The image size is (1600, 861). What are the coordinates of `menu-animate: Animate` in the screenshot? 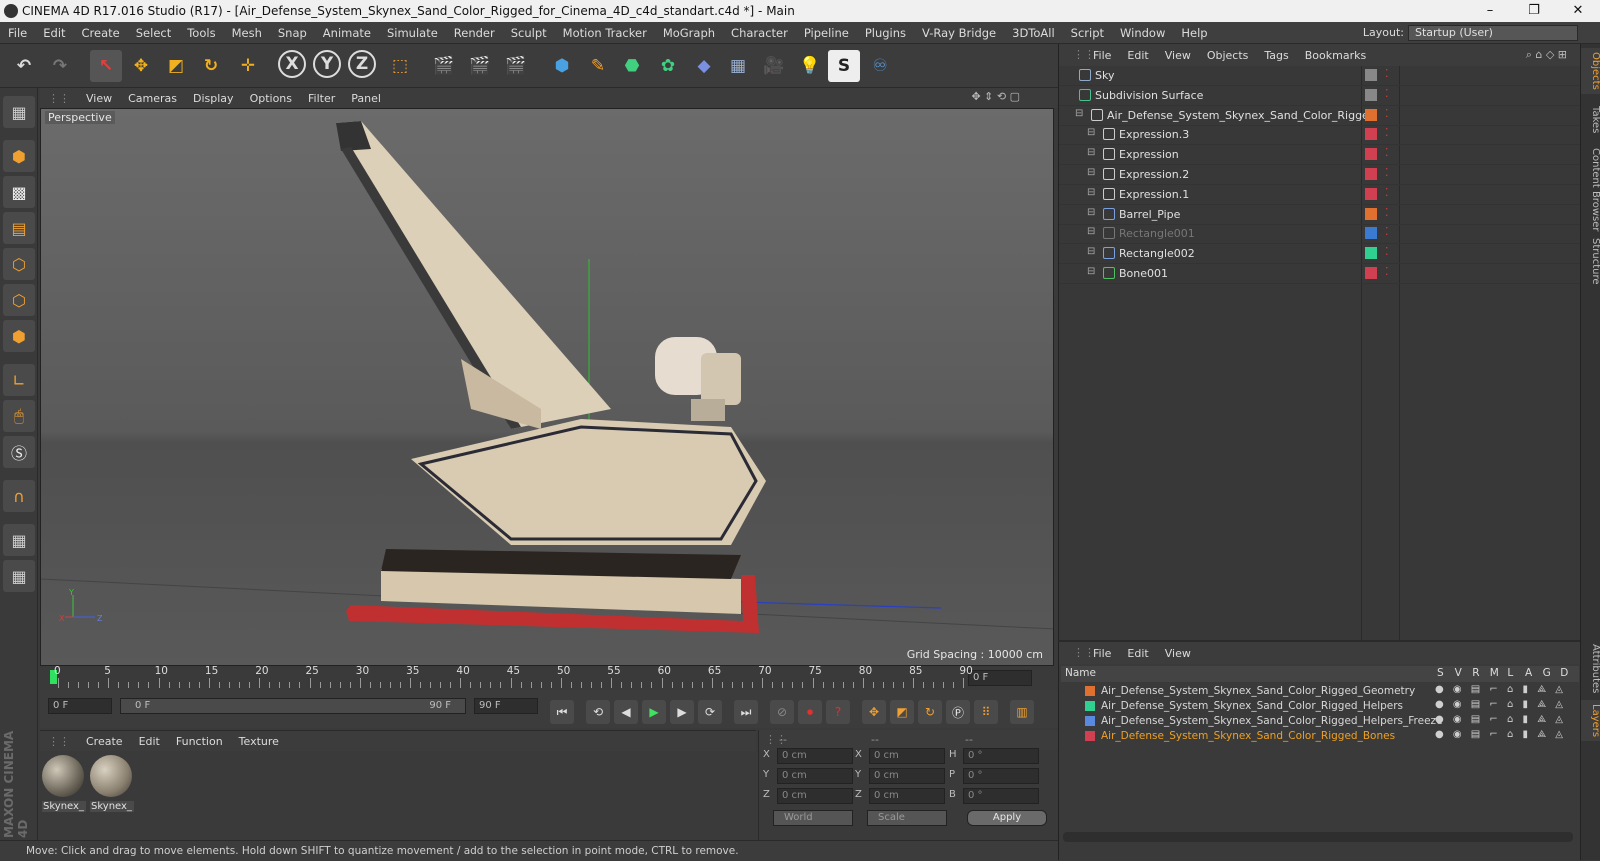 It's located at (347, 33).